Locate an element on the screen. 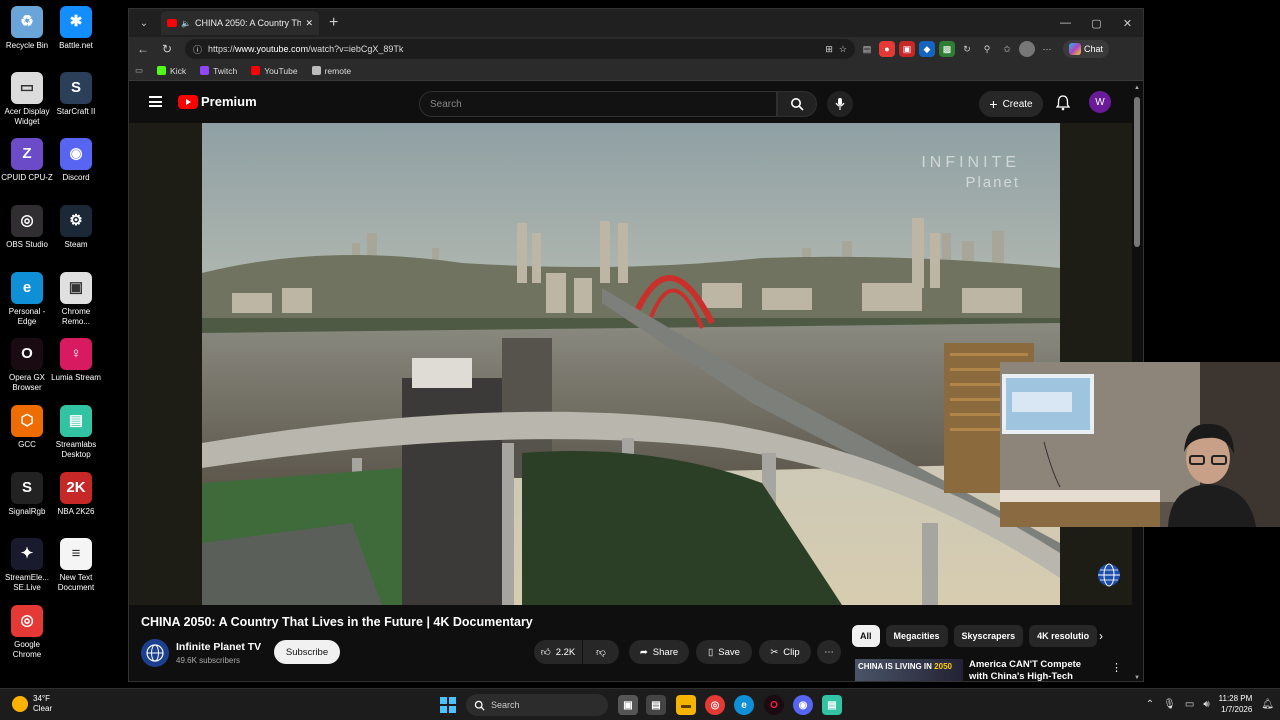 The width and height of the screenshot is (1280, 720). tab-youtube: 🔈 CHINA 2050: A Country That L ✕ is located at coordinates (240, 23).